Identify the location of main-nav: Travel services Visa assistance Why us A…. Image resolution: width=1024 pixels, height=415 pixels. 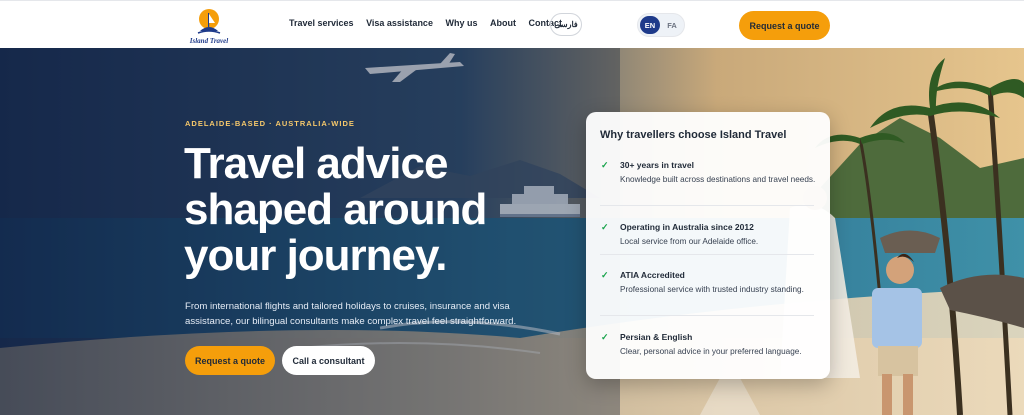
(431, 23).